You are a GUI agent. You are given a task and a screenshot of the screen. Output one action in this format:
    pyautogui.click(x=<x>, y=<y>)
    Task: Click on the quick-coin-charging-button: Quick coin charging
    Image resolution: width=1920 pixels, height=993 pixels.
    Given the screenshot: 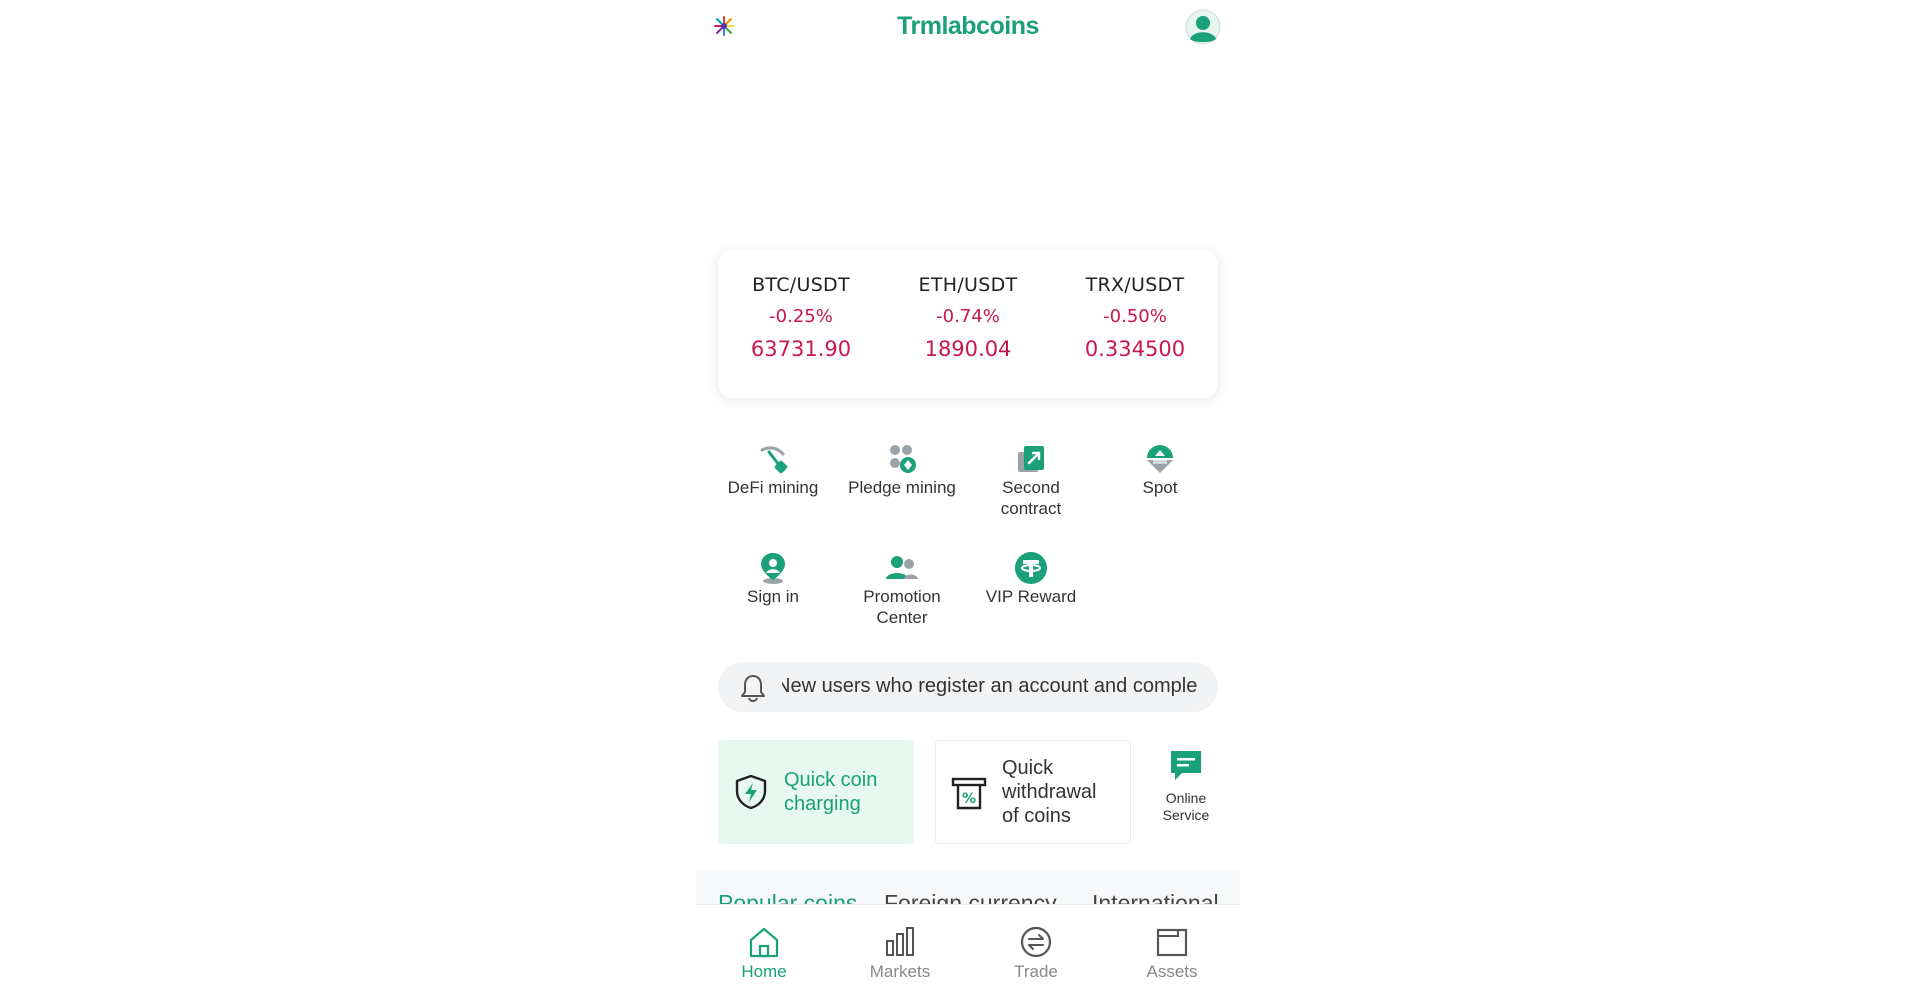 What is the action you would take?
    pyautogui.click(x=816, y=792)
    